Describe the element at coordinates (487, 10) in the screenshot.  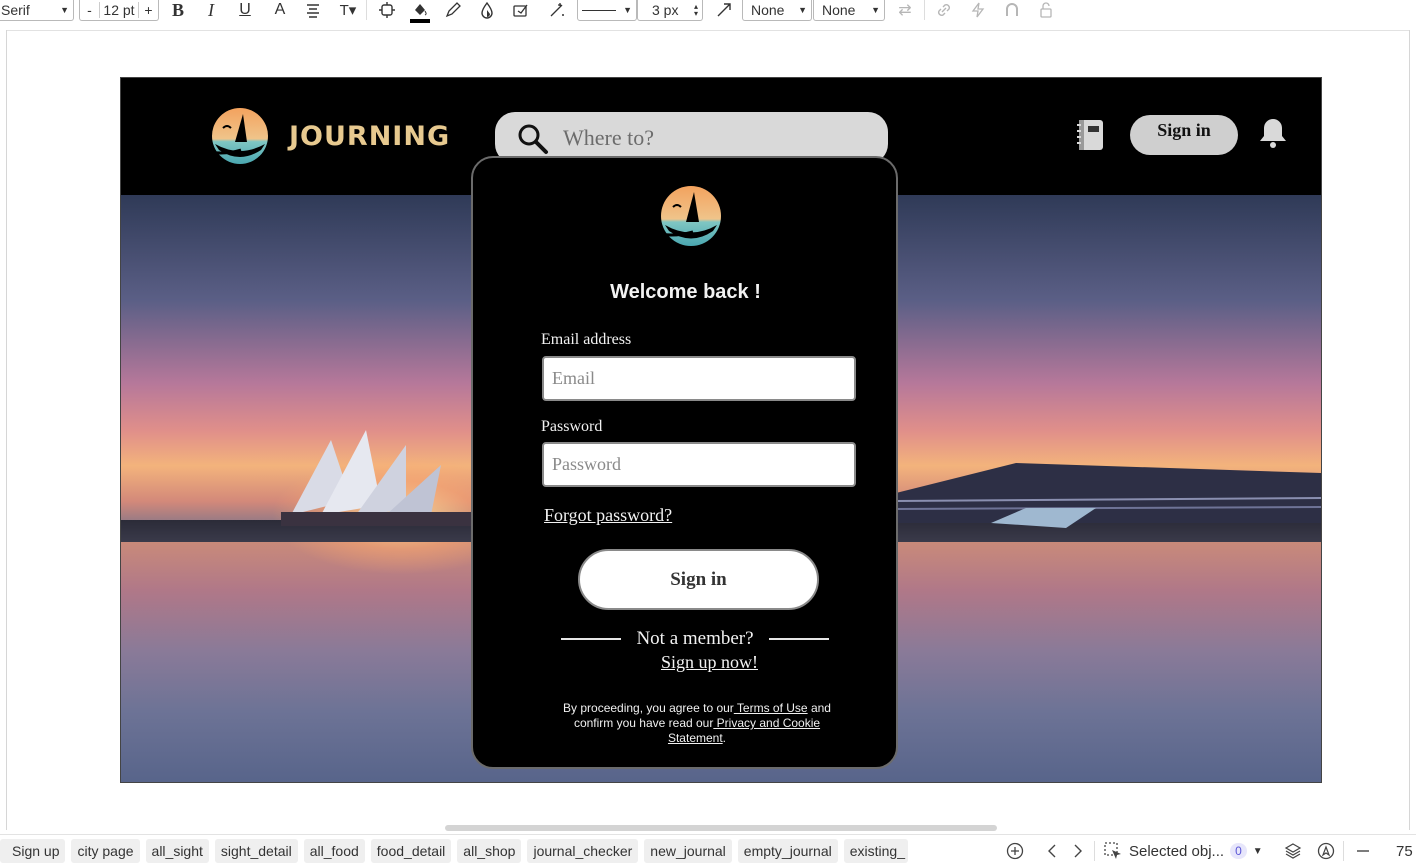
I see `opacity-icon` at that location.